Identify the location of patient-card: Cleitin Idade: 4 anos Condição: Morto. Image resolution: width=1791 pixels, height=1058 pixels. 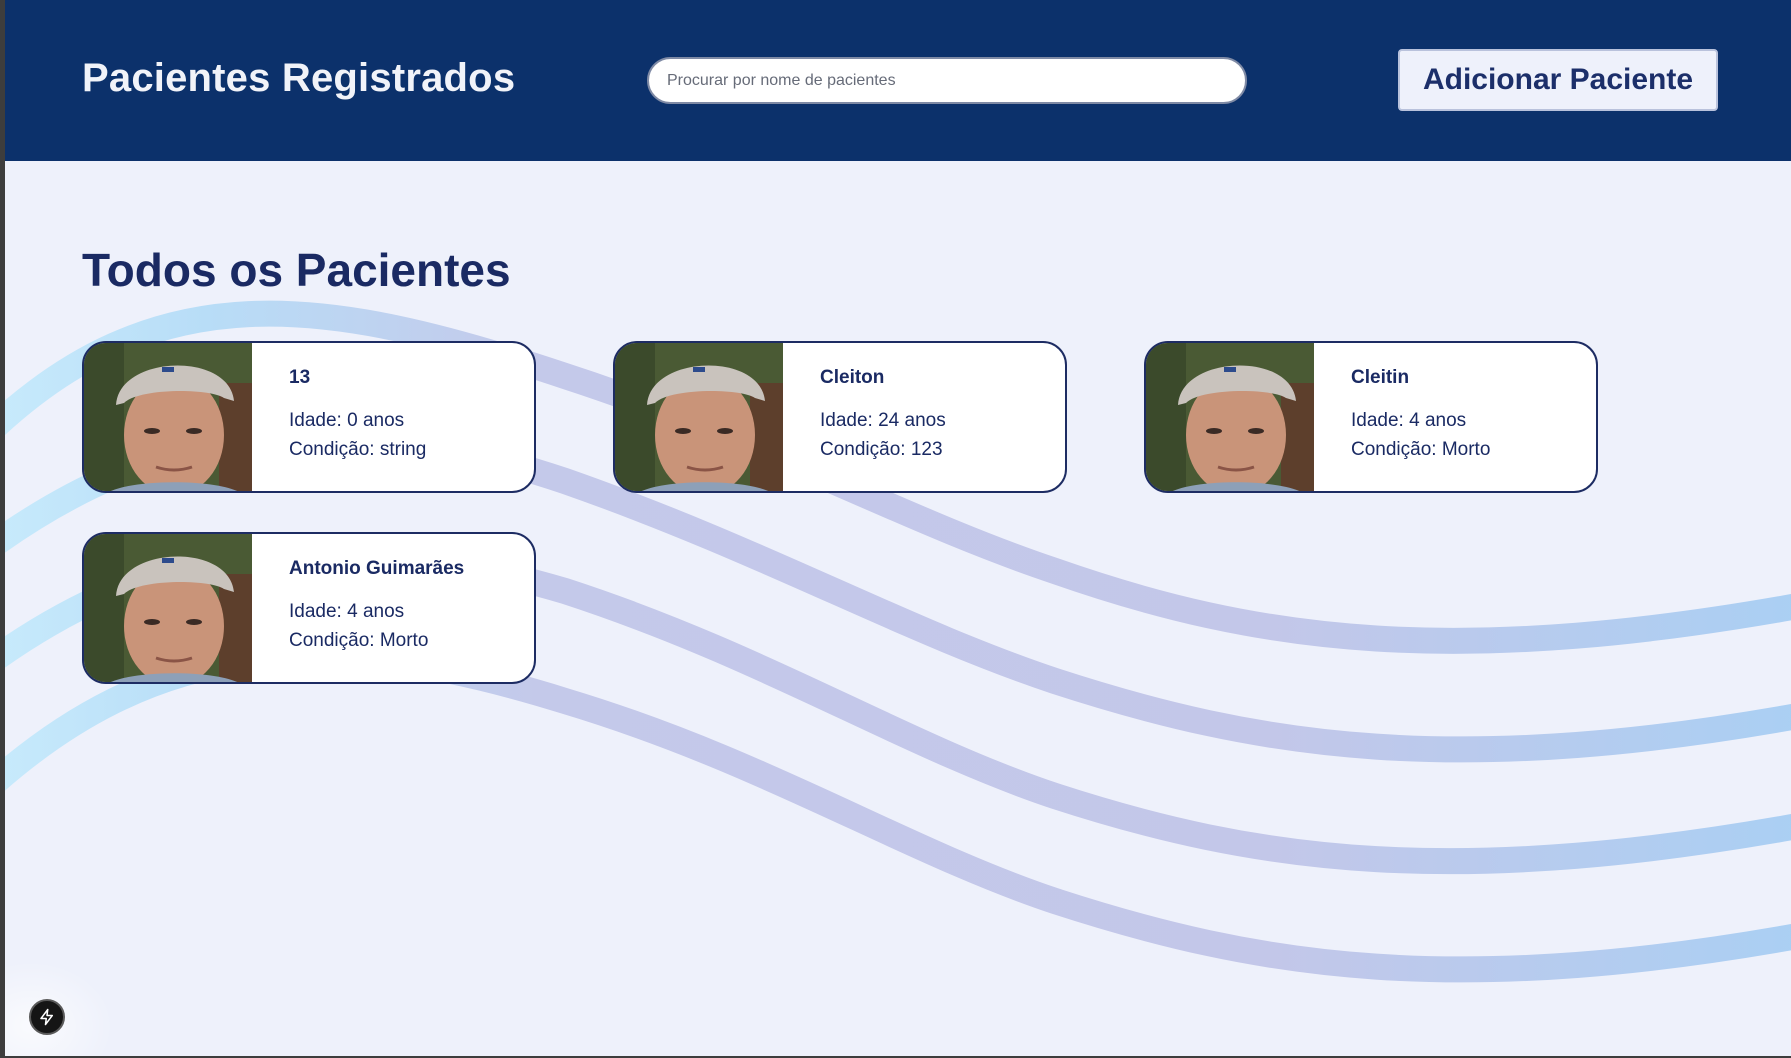
(1371, 417).